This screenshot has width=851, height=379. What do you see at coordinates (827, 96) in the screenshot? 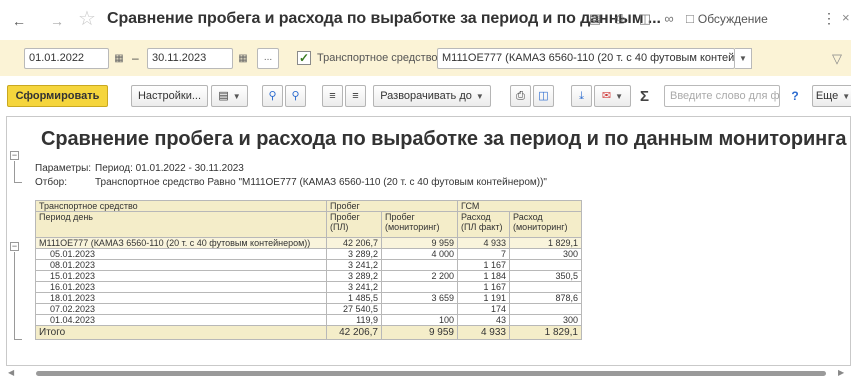
I see `more-label: Еще` at bounding box center [827, 96].